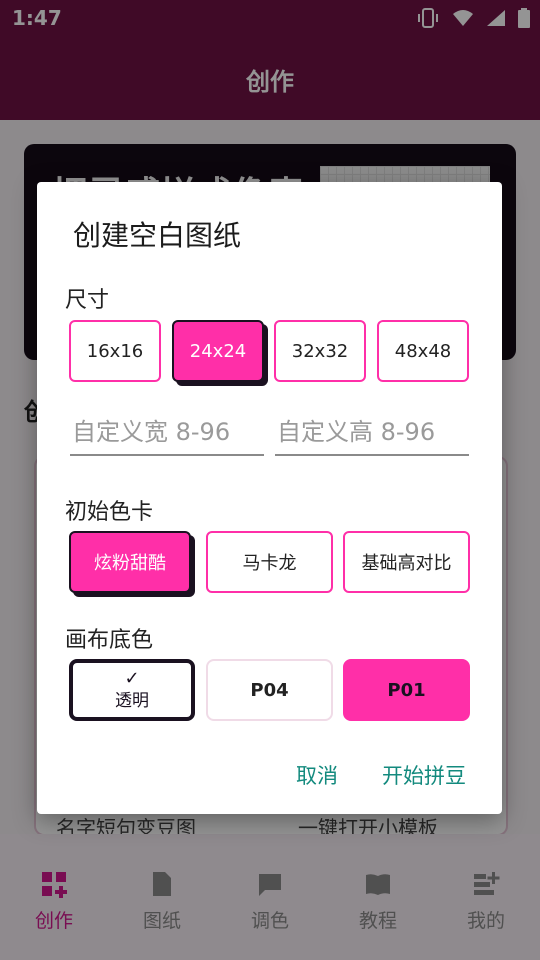 This screenshot has height=960, width=540. Describe the element at coordinates (269, 562) in the screenshot. I see `palette-option-macaron: 马卡龙` at that location.